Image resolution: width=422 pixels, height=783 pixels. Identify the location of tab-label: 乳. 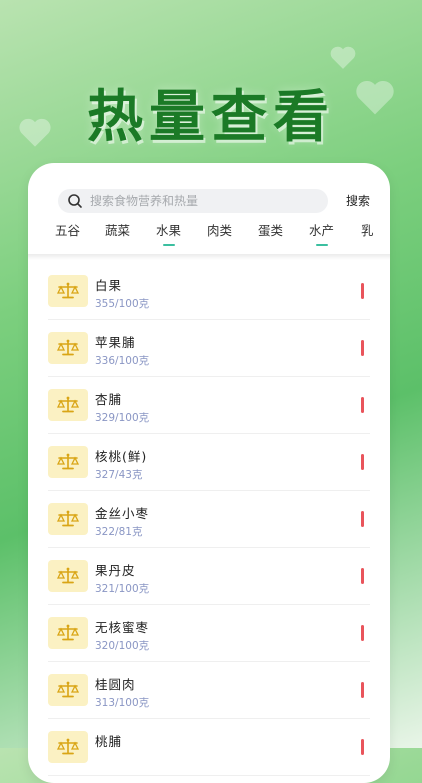
(367, 230).